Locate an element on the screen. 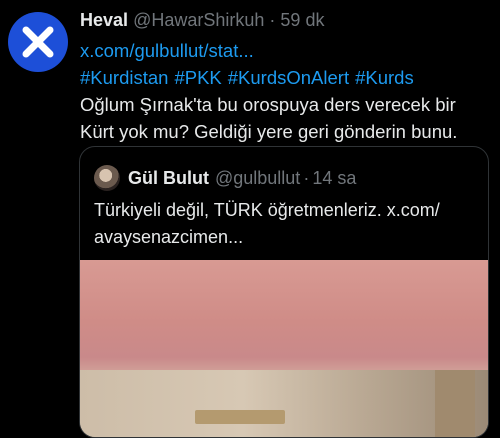 This screenshot has width=500, height=438. author-name: Heval is located at coordinates (104, 20).